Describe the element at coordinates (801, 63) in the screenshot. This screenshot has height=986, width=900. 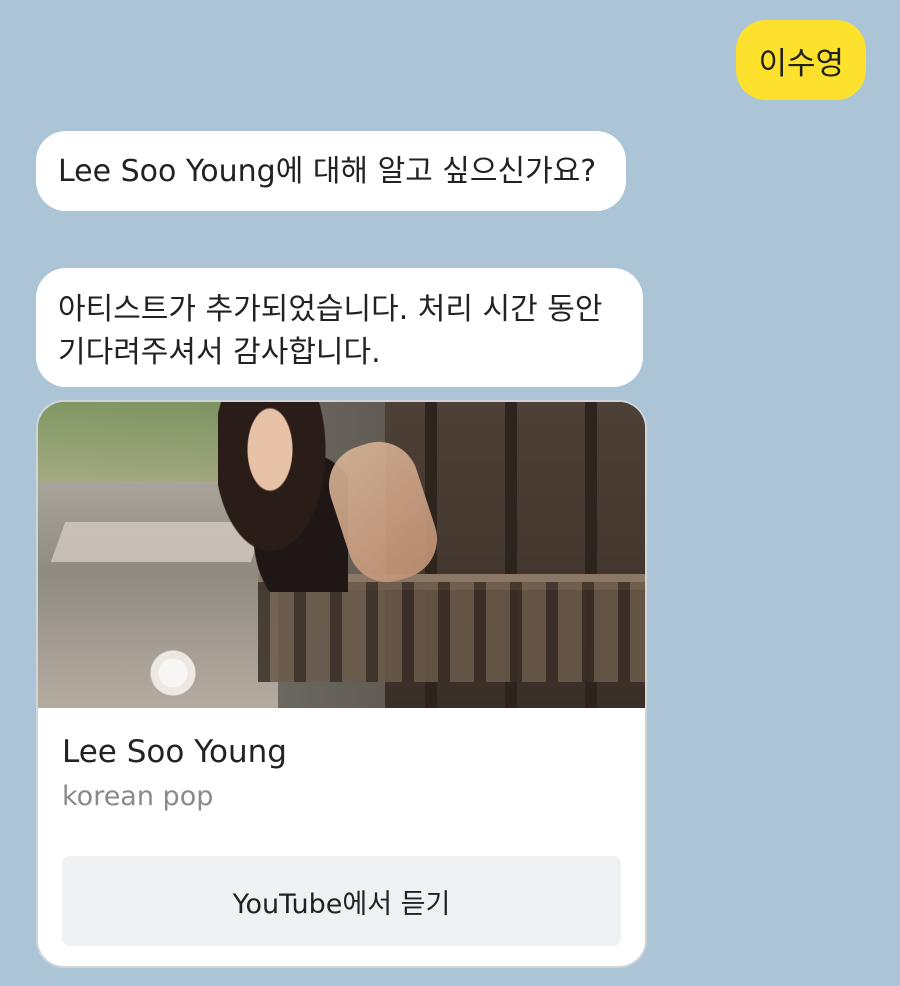
I see `user-message-text: 이수영` at that location.